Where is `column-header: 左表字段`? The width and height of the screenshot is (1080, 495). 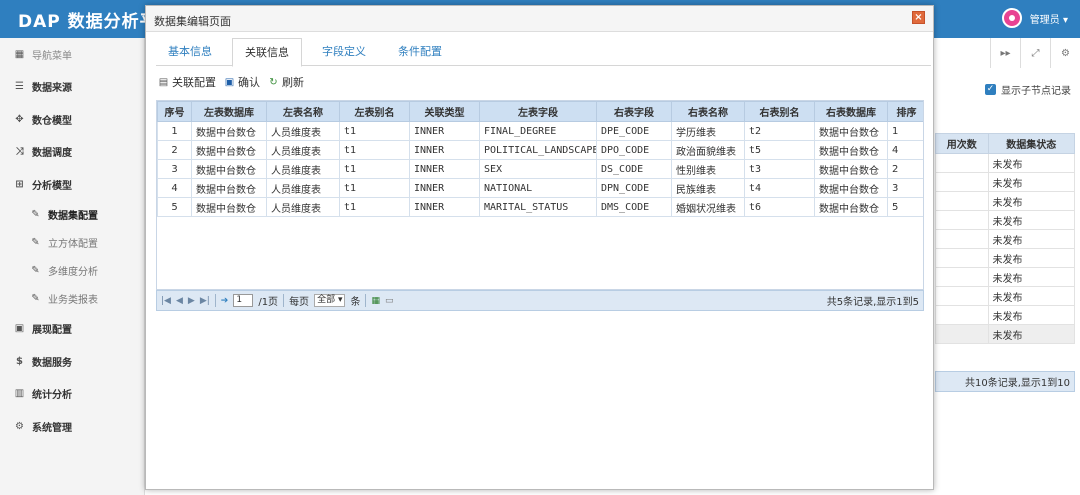 column-header: 左表字段 is located at coordinates (538, 111).